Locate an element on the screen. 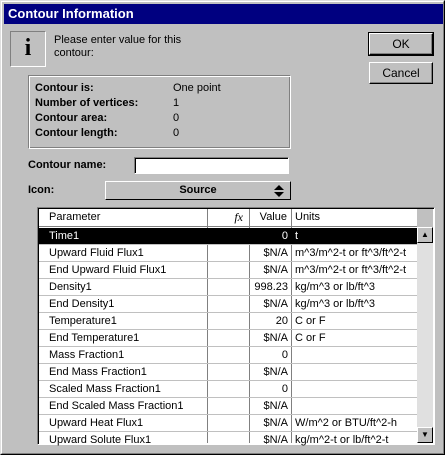 Image resolution: width=445 pixels, height=455 pixels. table-row: Temperature1 20 C or F is located at coordinates (228, 321).